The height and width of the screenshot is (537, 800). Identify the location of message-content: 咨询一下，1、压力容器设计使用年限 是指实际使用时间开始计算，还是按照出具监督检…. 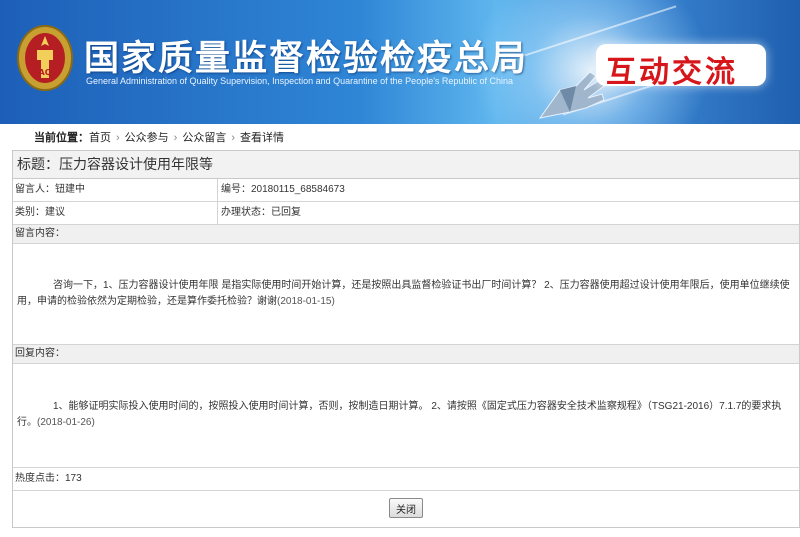
(405, 294).